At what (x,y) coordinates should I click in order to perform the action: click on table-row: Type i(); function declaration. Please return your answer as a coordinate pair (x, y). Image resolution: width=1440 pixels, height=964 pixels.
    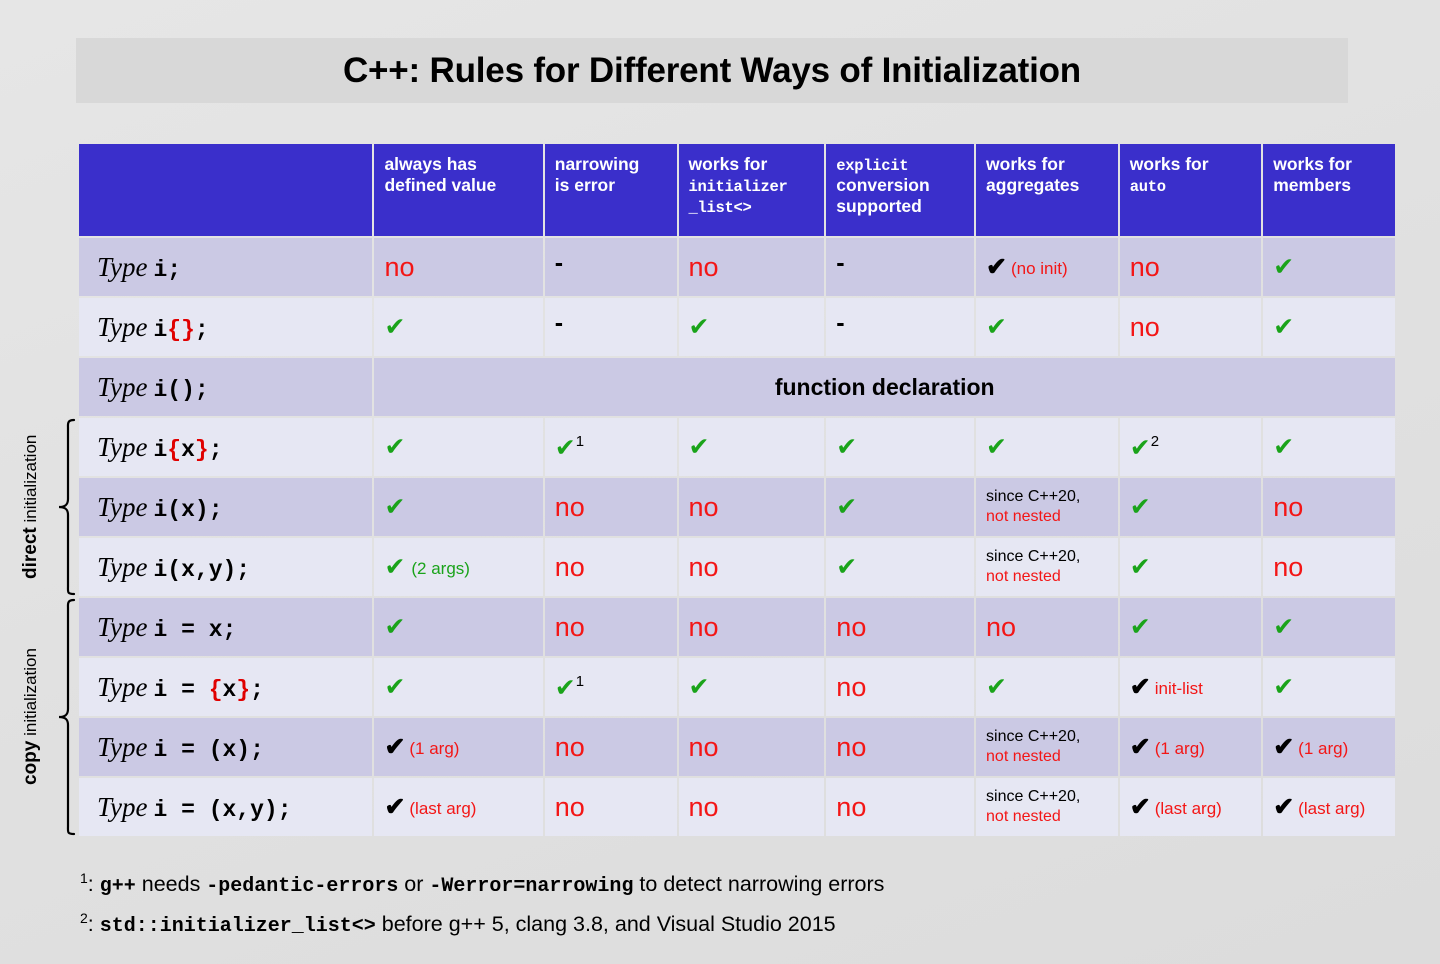
    Looking at the image, I should click on (737, 387).